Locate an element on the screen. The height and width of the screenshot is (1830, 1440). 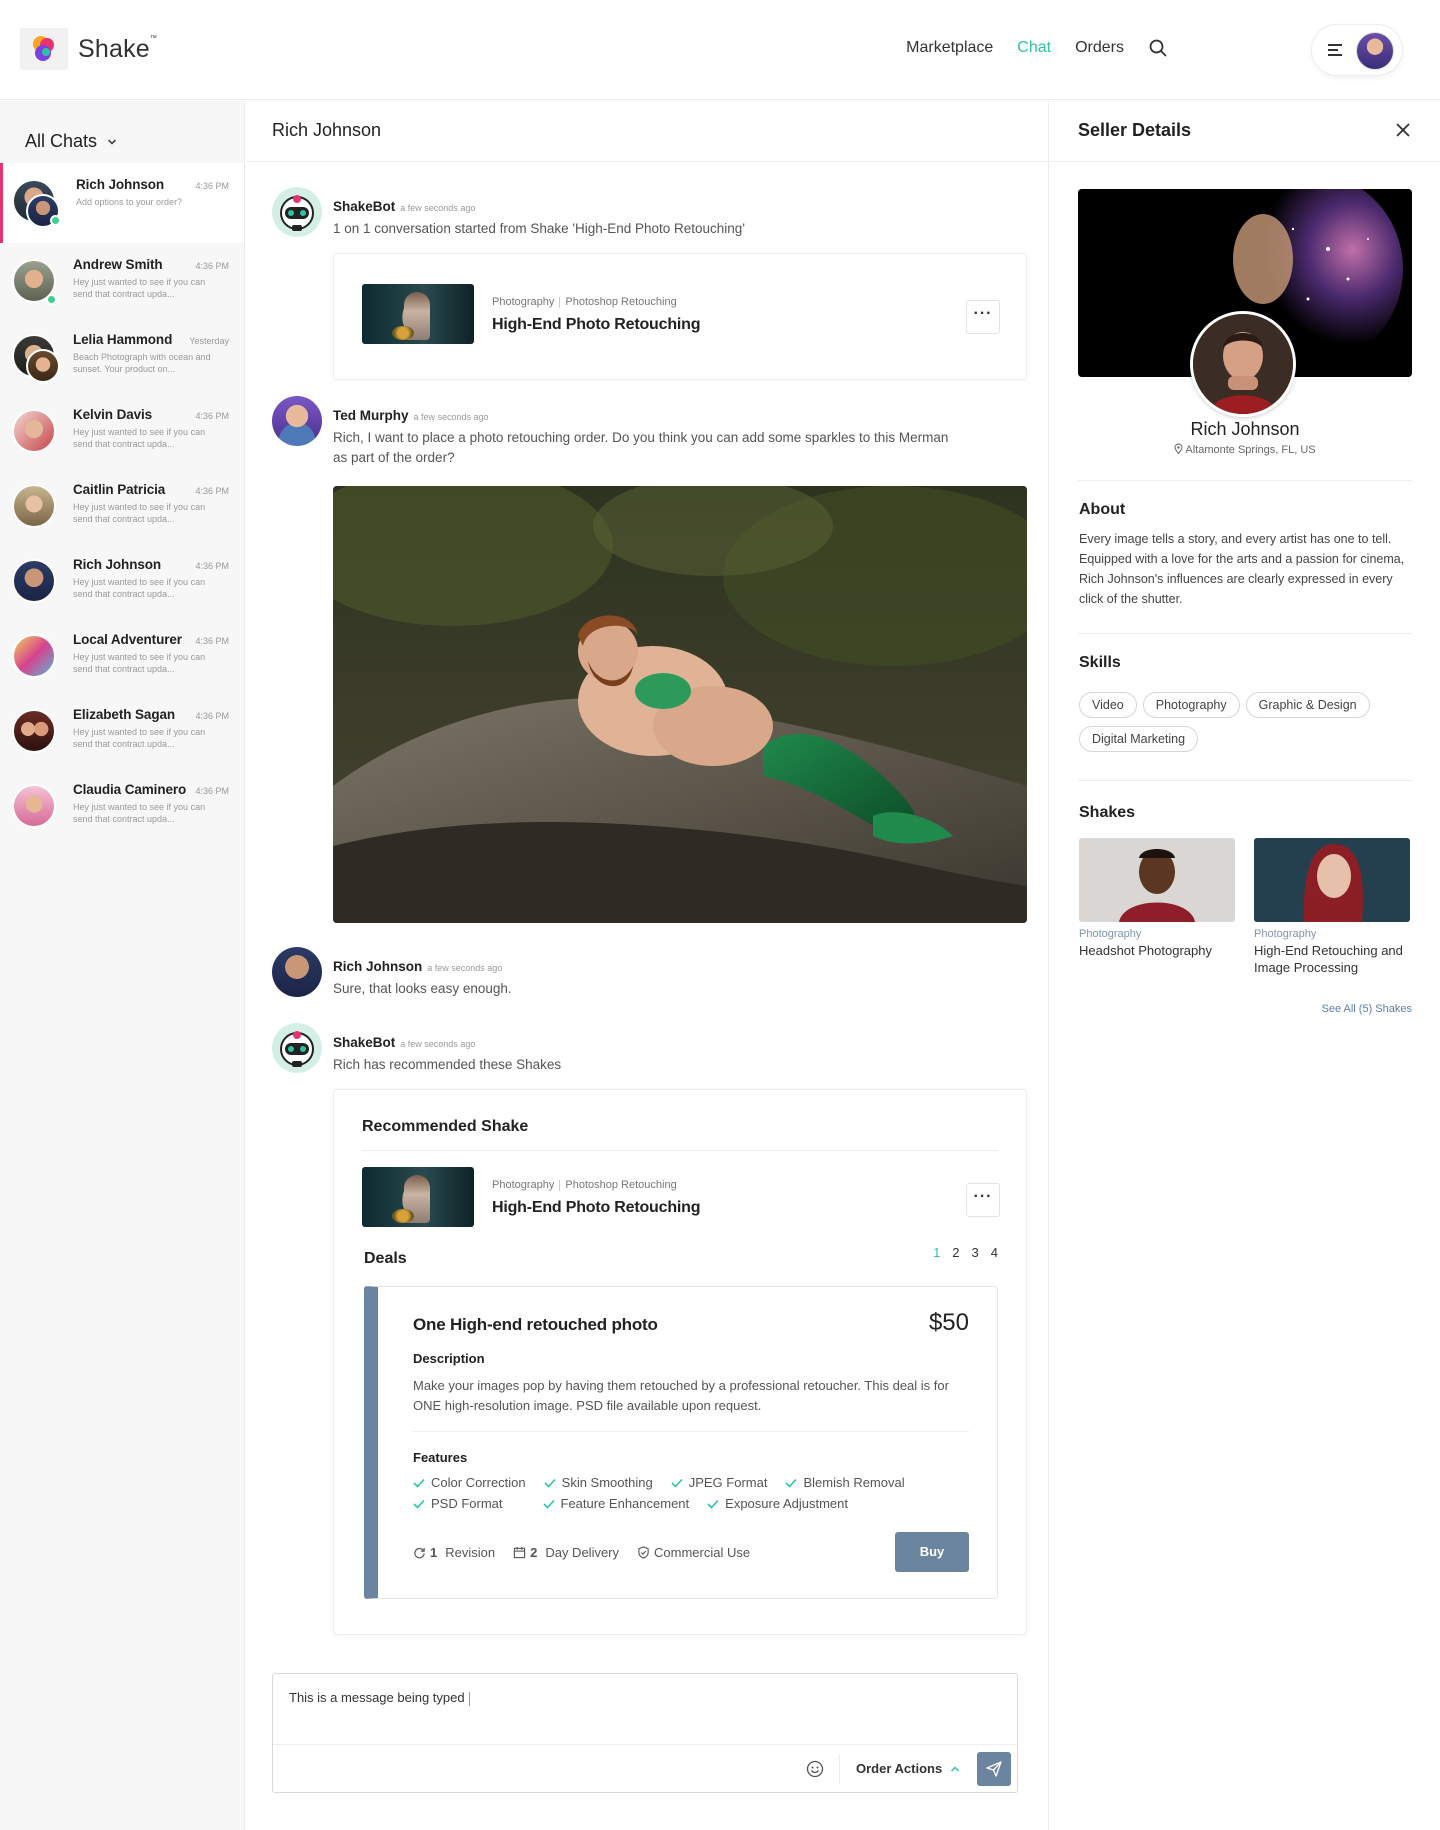
skill-chip: Graphic & Design is located at coordinates (1307, 705).